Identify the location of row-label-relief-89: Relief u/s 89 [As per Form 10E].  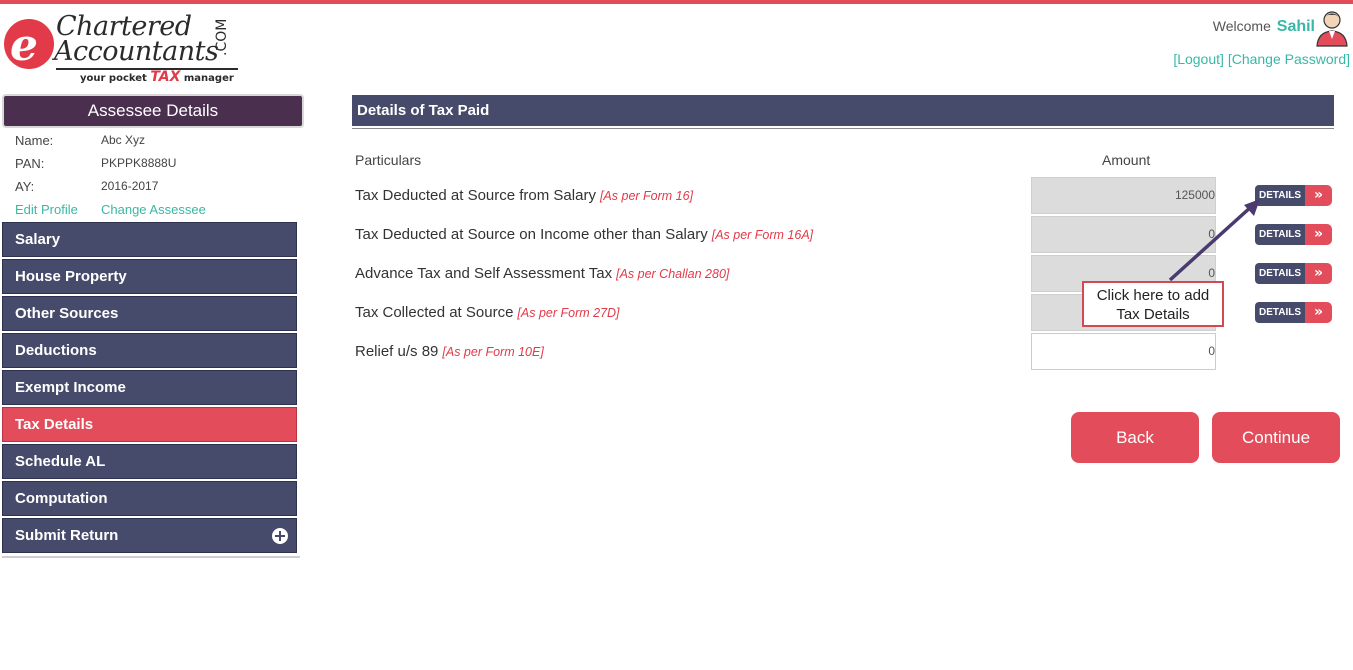
(449, 351).